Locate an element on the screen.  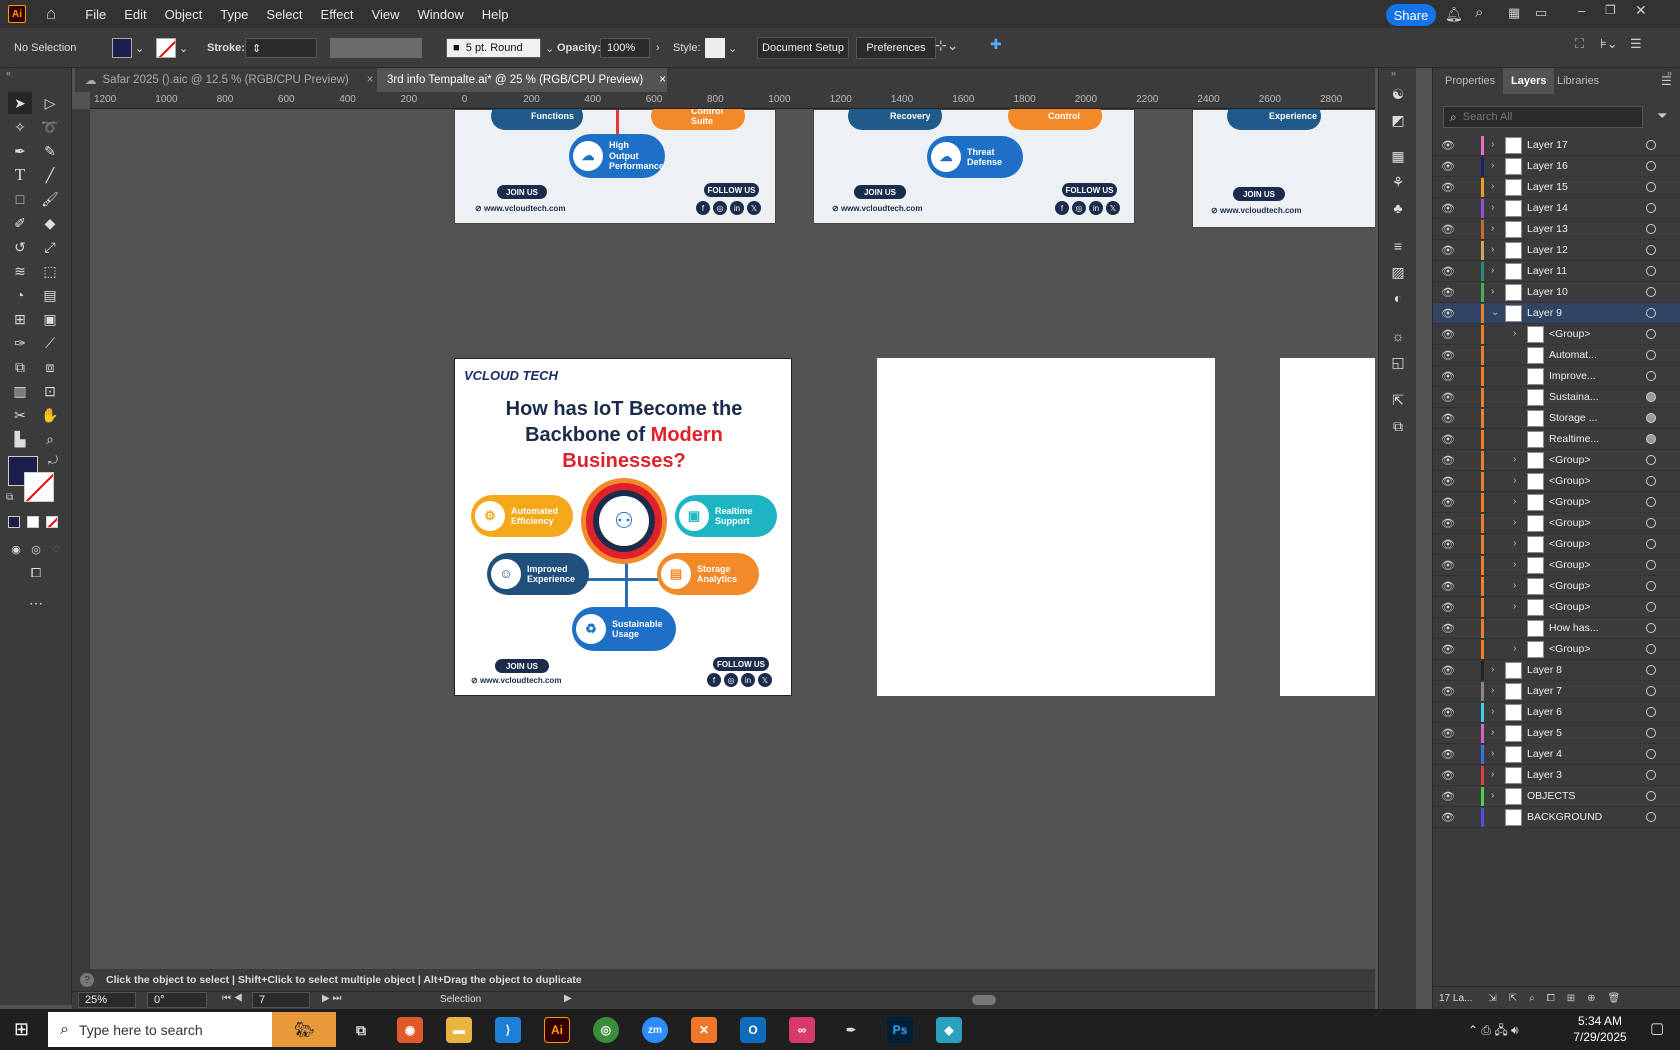
tab-libraries: Libraries is located at coordinates (1578, 81).